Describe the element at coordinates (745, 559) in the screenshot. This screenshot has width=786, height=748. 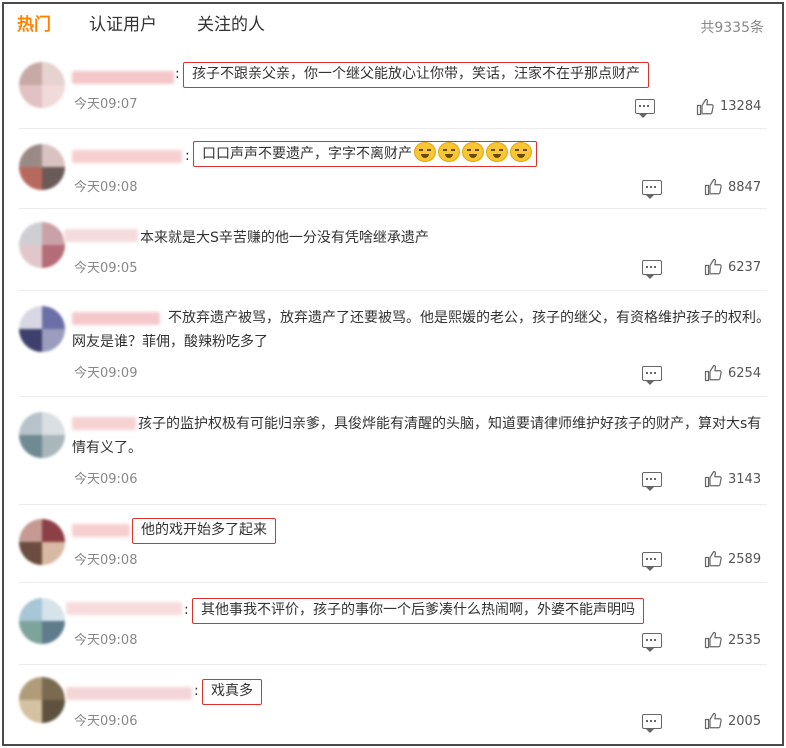
I see `like-count: 2589` at that location.